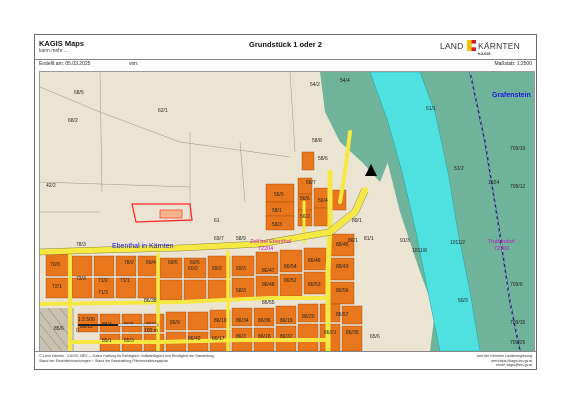 The image size is (566, 400). I want to click on parcel-label: 86/56, so click(342, 291).